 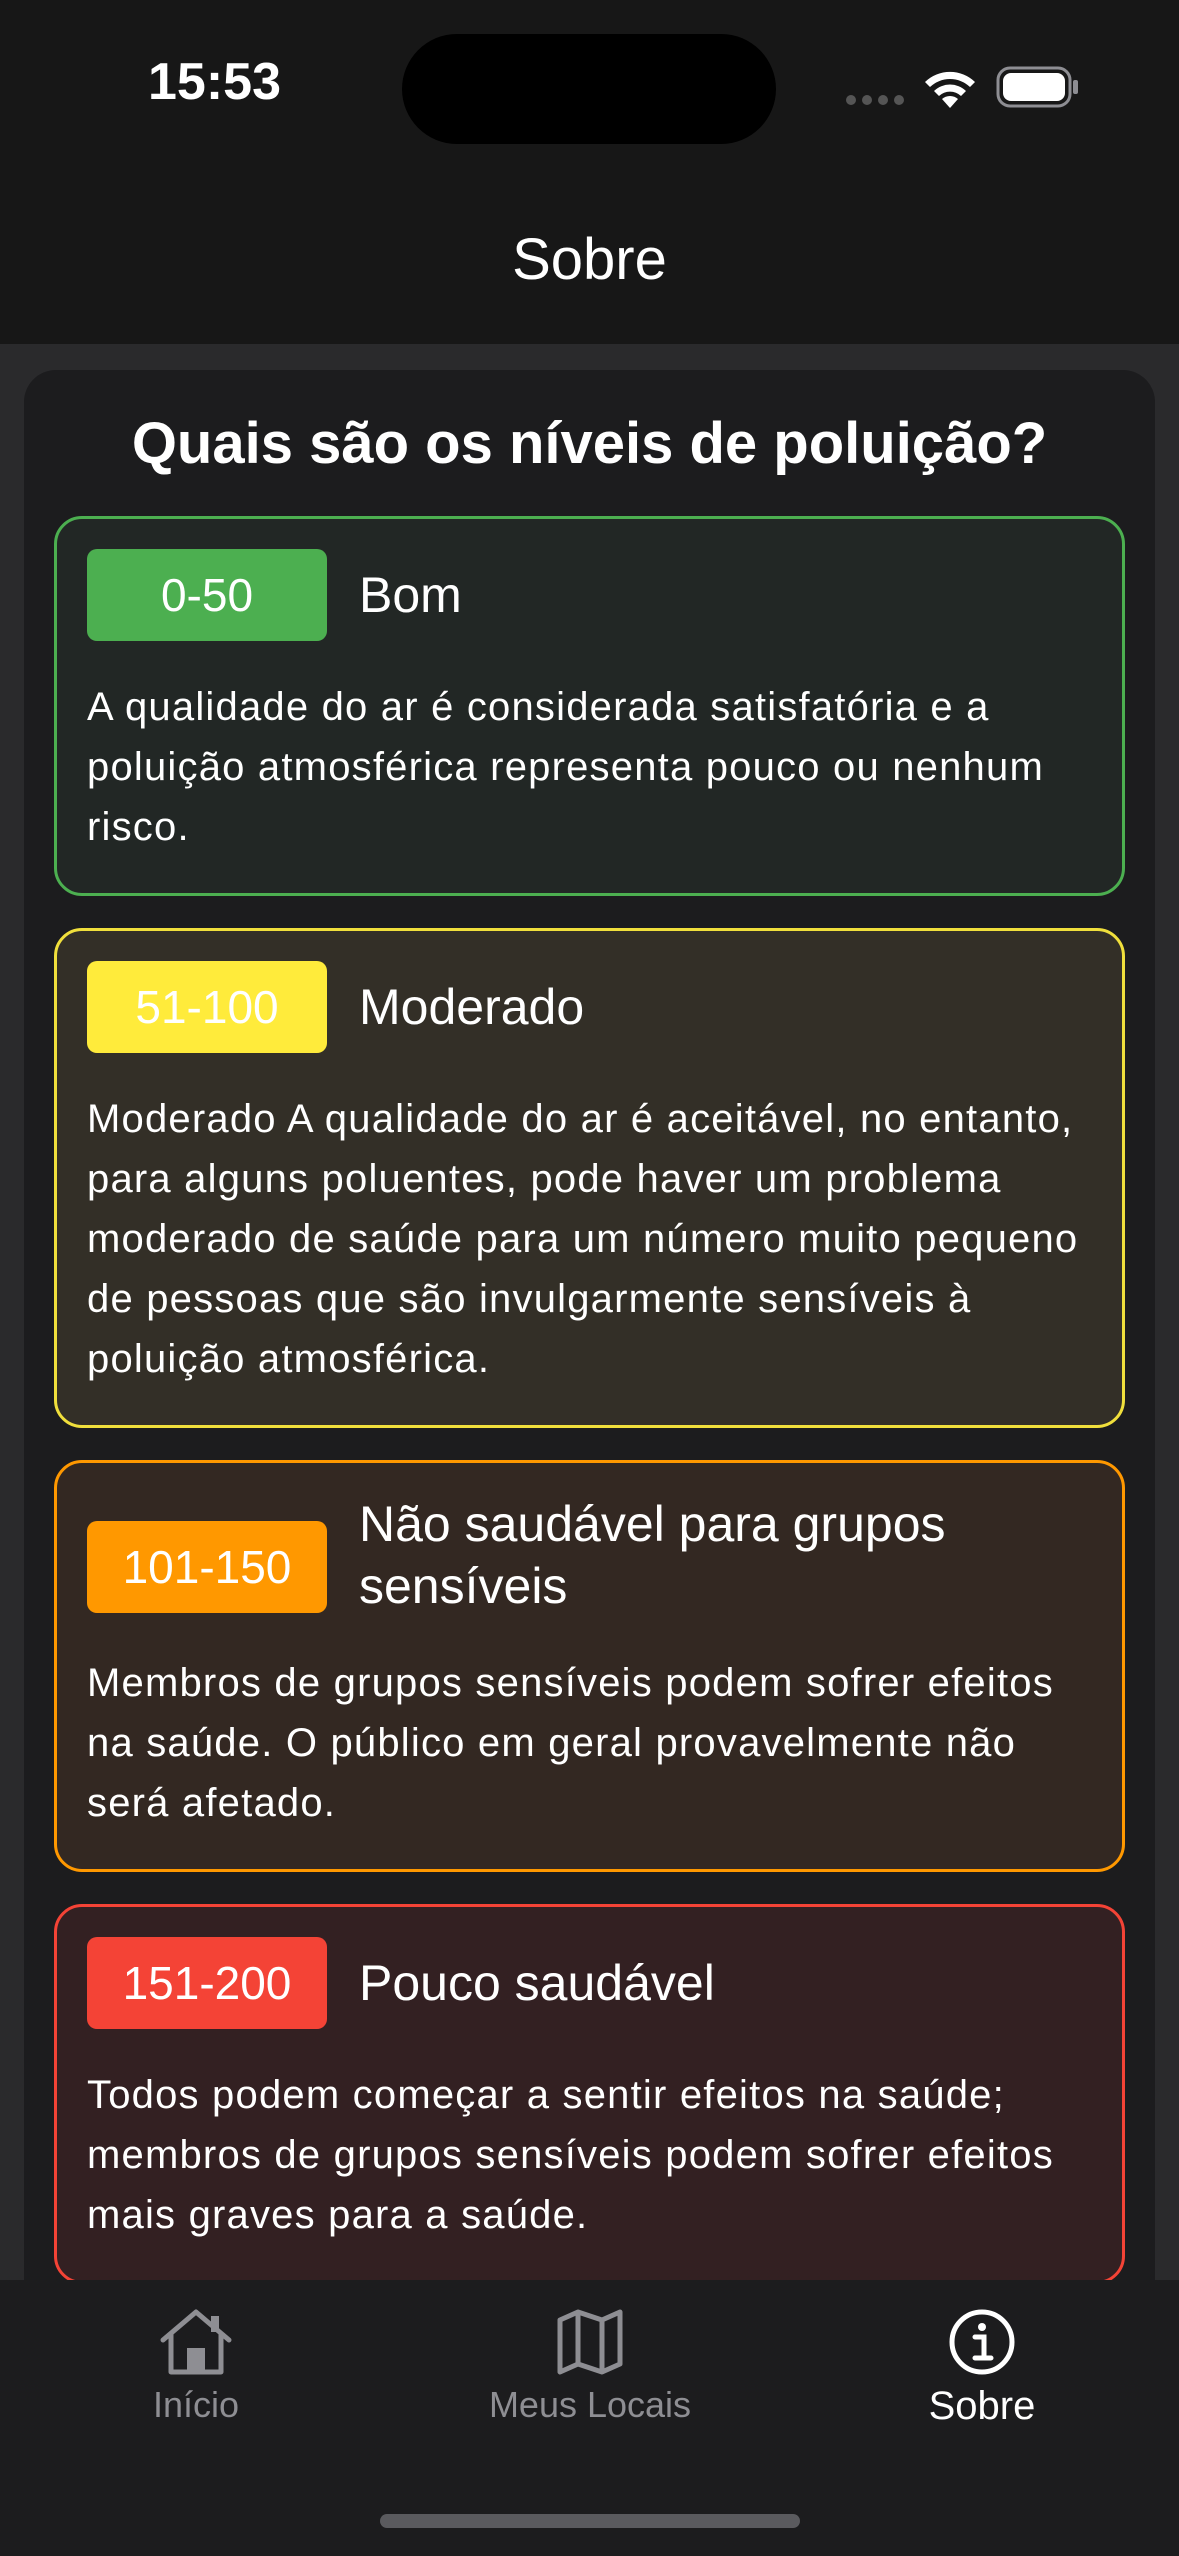 What do you see at coordinates (207, 1567) in the screenshot?
I see `range-badge: 101-150` at bounding box center [207, 1567].